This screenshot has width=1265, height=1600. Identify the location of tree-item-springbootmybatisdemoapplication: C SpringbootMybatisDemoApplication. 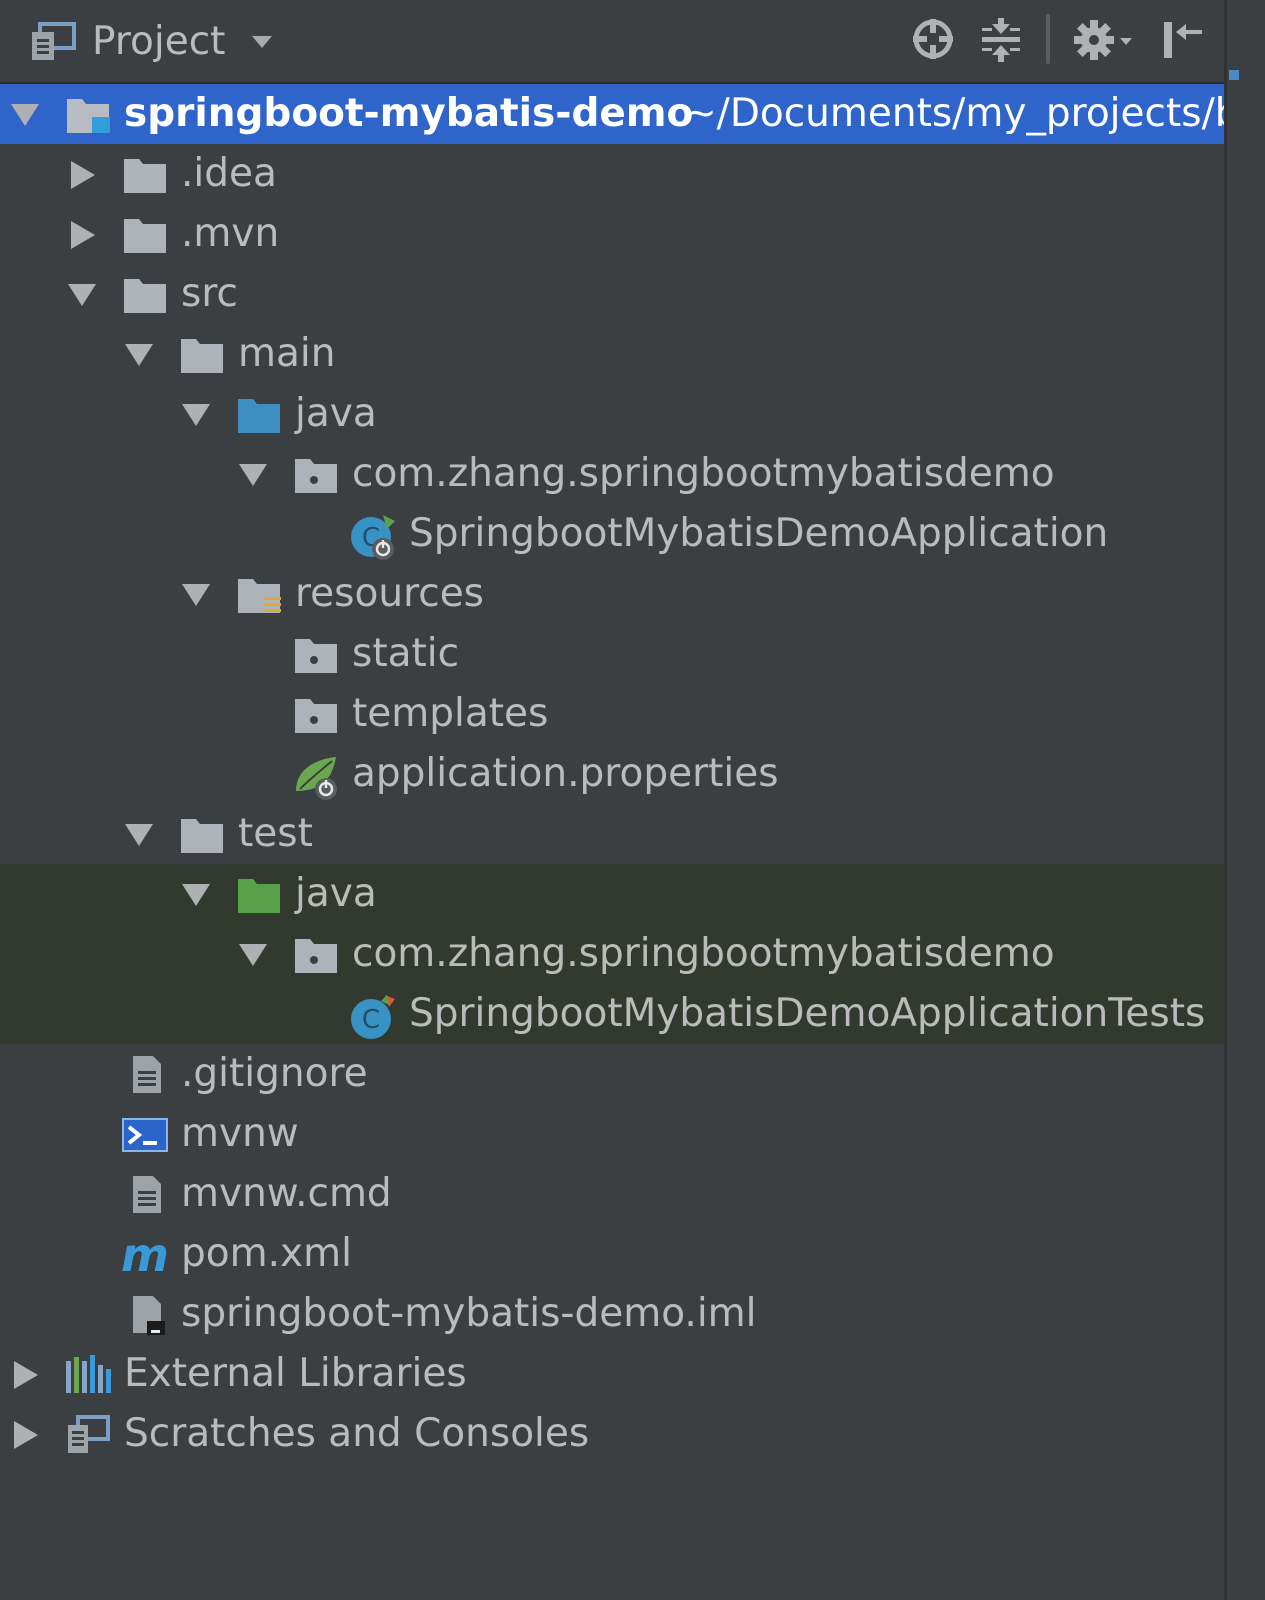
(612, 534).